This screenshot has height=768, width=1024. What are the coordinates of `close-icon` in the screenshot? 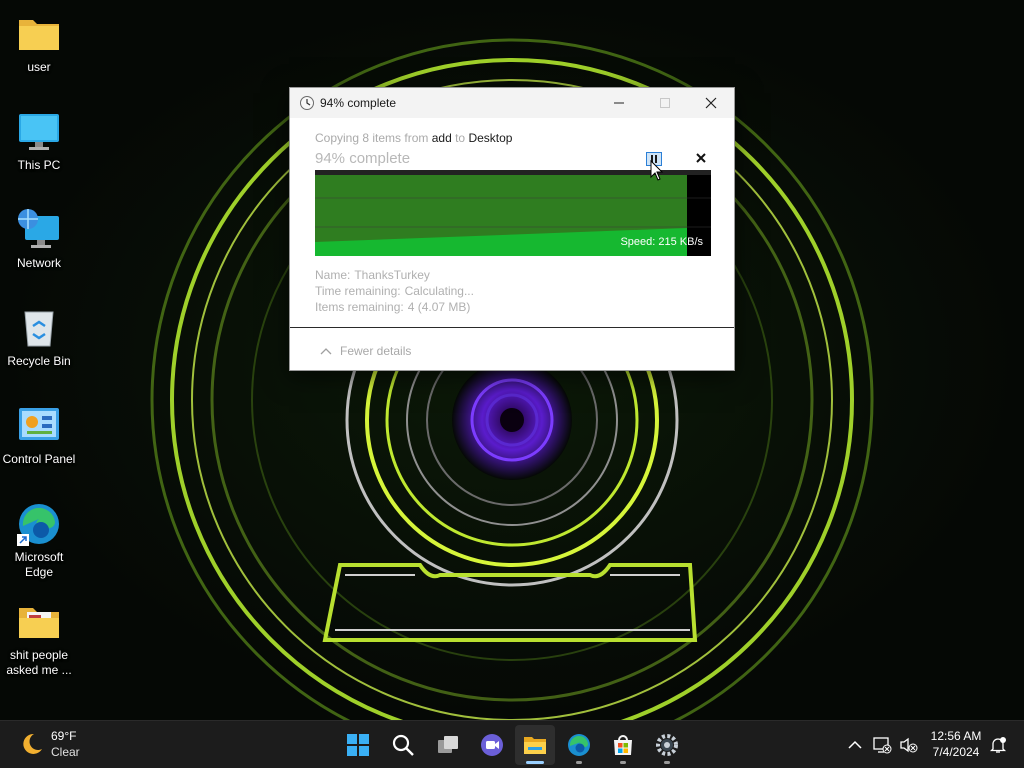 It's located at (711, 103).